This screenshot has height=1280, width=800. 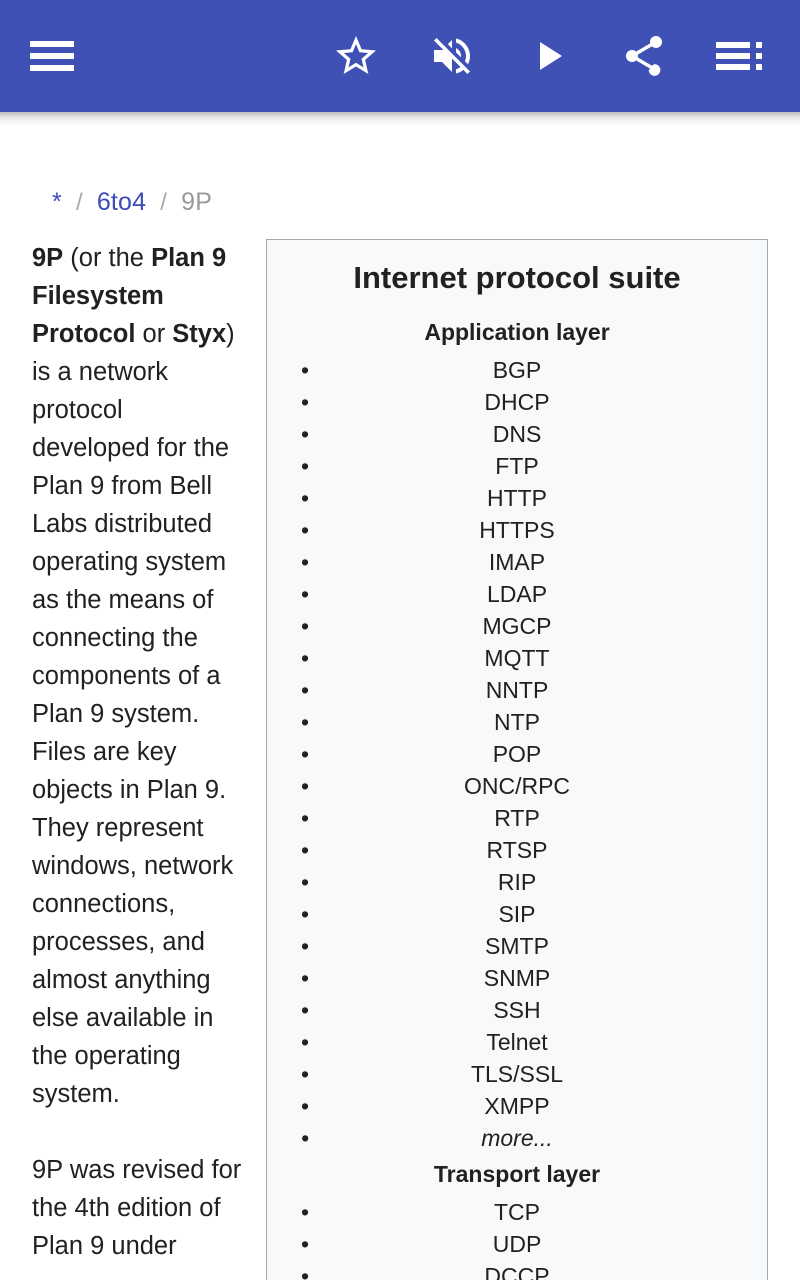 What do you see at coordinates (517, 626) in the screenshot?
I see `infobox-protocol-item: MGCP` at bounding box center [517, 626].